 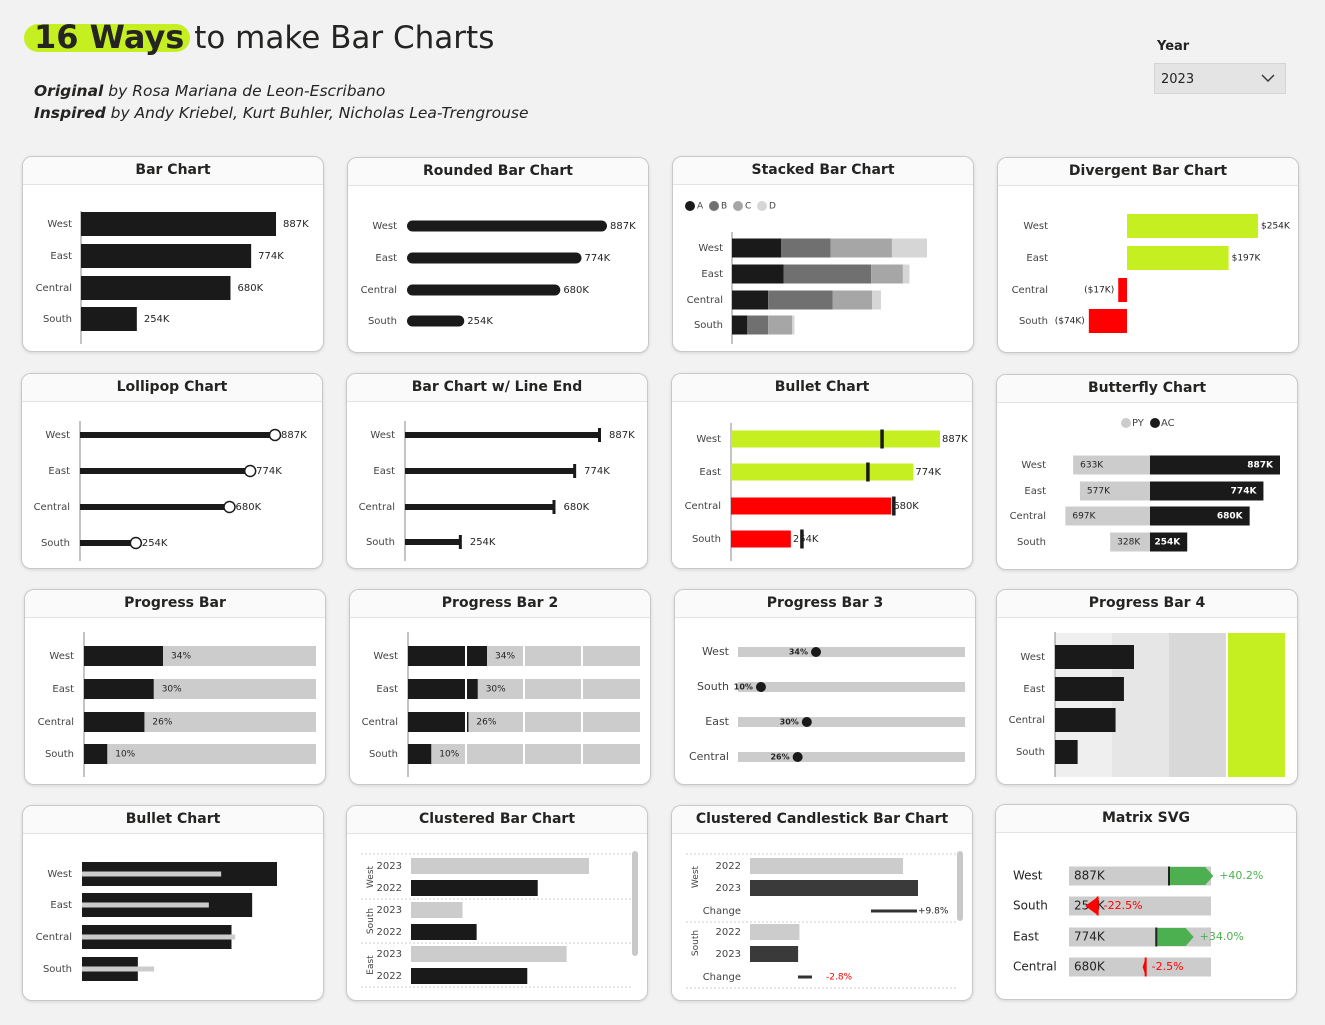 I want to click on card-title: Bullet Chart, so click(x=822, y=388).